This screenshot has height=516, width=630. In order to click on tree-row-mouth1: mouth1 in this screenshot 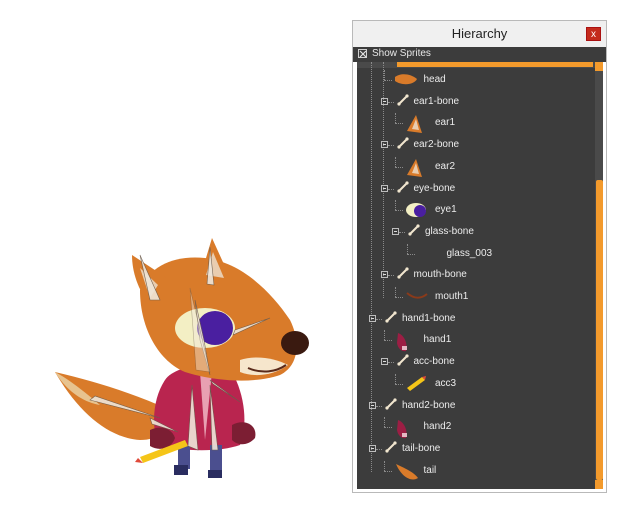, I will do `click(475, 297)`.